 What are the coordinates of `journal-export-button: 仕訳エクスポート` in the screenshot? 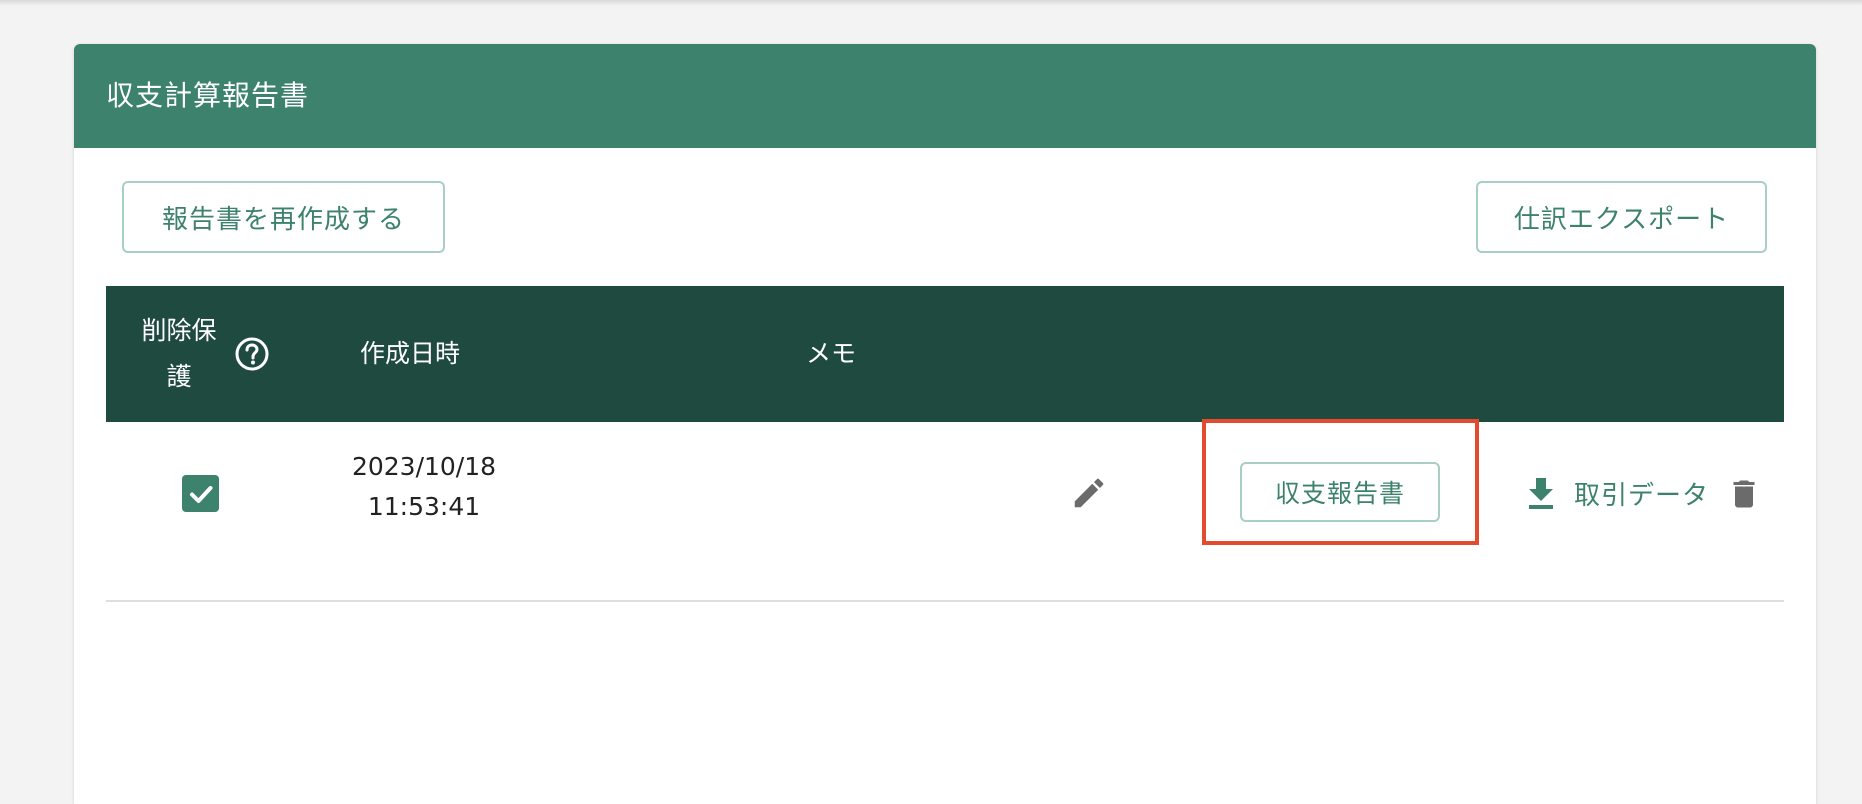 It's located at (1621, 217).